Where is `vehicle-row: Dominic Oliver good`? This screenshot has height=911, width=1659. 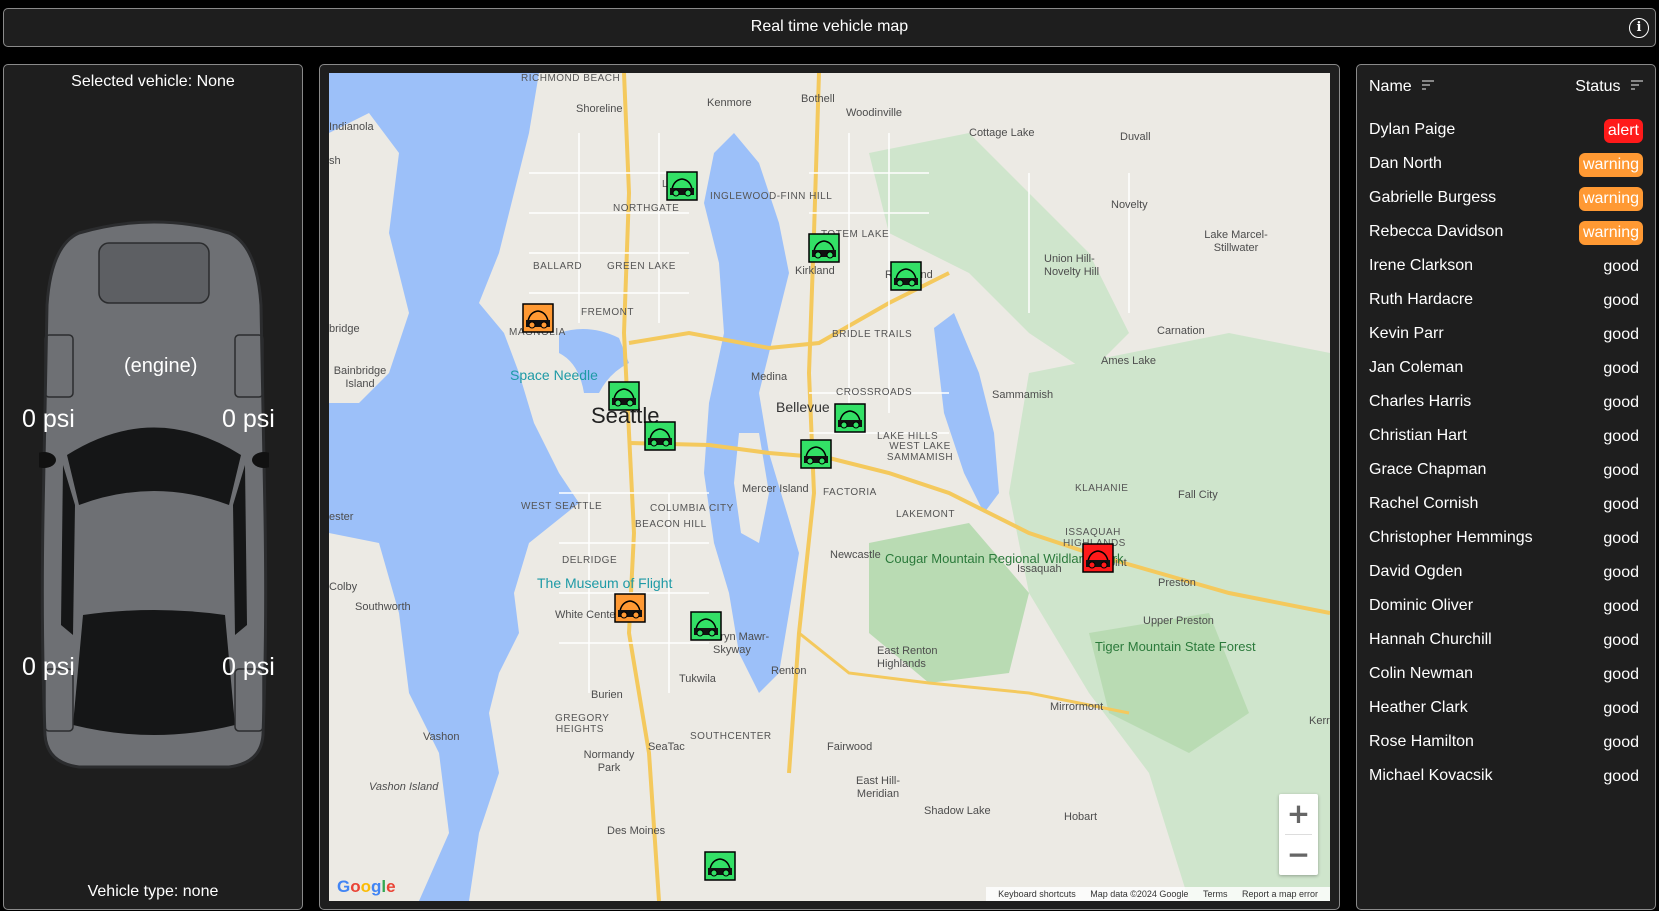
vehicle-row: Dominic Oliver good is located at coordinates (1506, 607).